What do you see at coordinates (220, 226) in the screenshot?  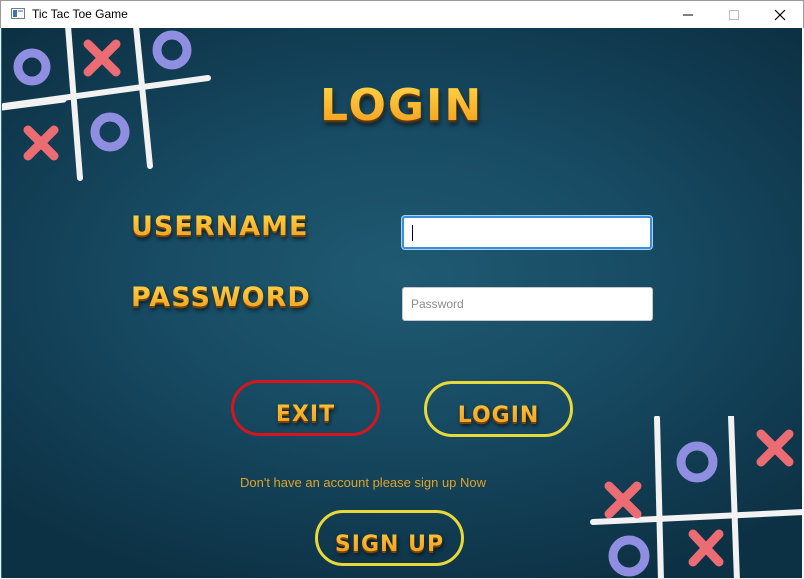 I see `username-label: USERNAME` at bounding box center [220, 226].